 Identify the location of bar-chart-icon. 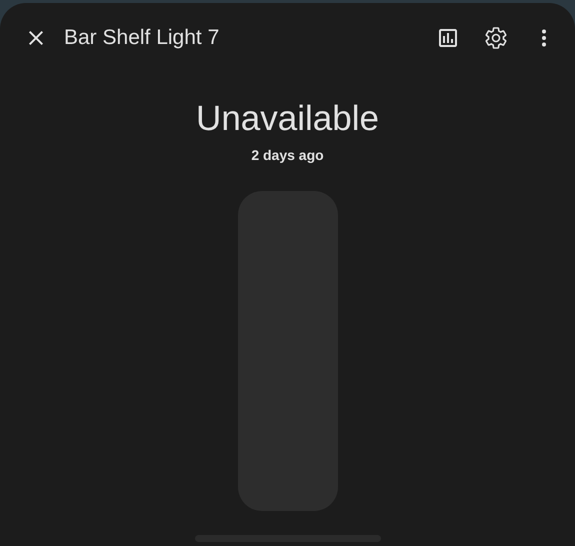
(448, 38).